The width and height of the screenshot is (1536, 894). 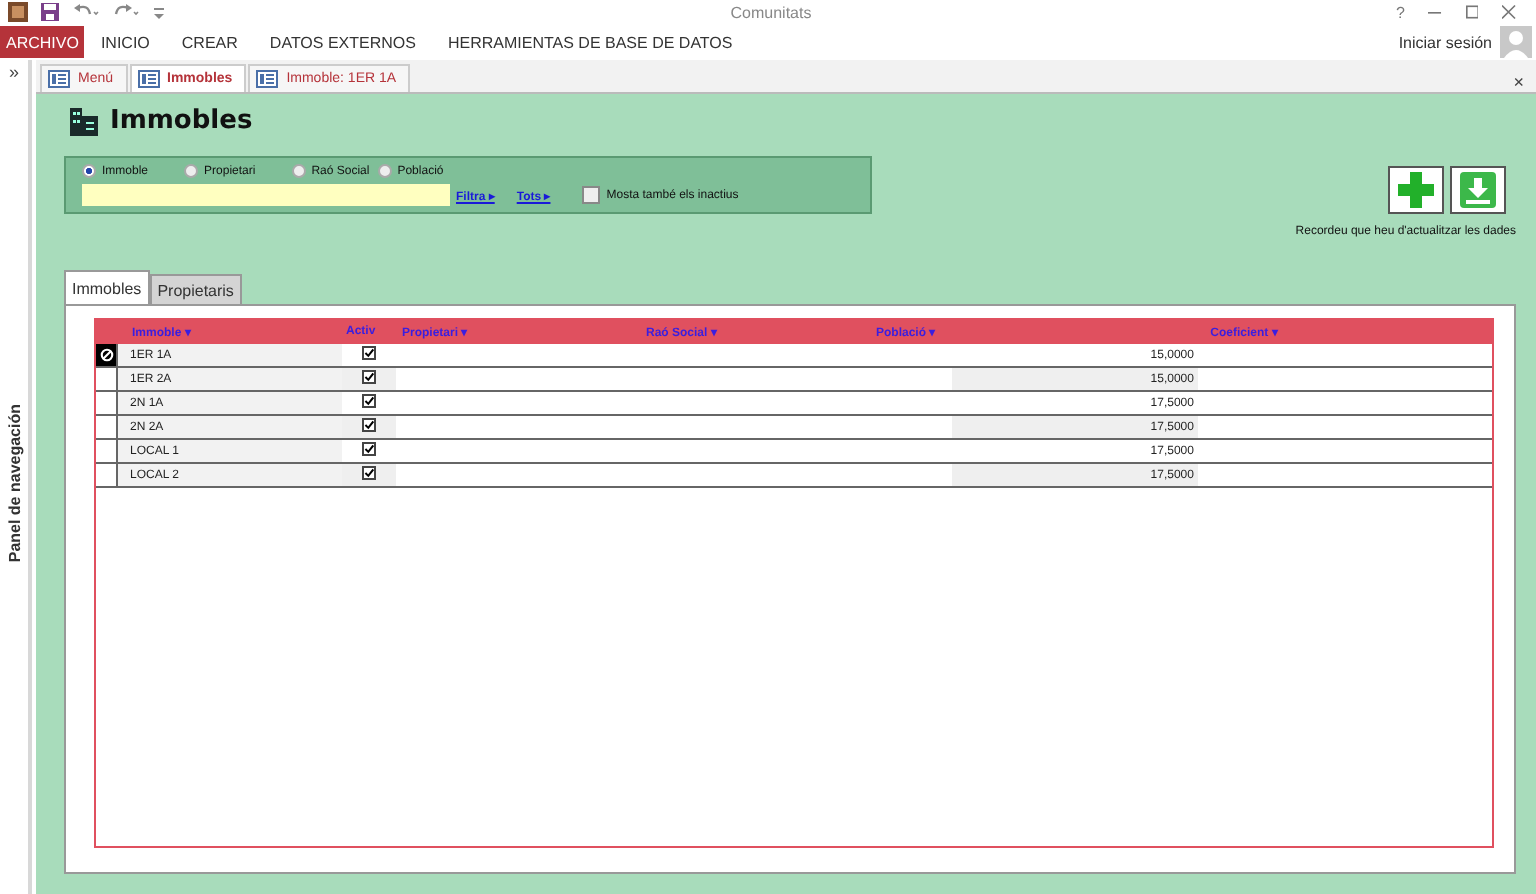 I want to click on ribbon-tab: ARCHIVO, so click(x=42, y=42).